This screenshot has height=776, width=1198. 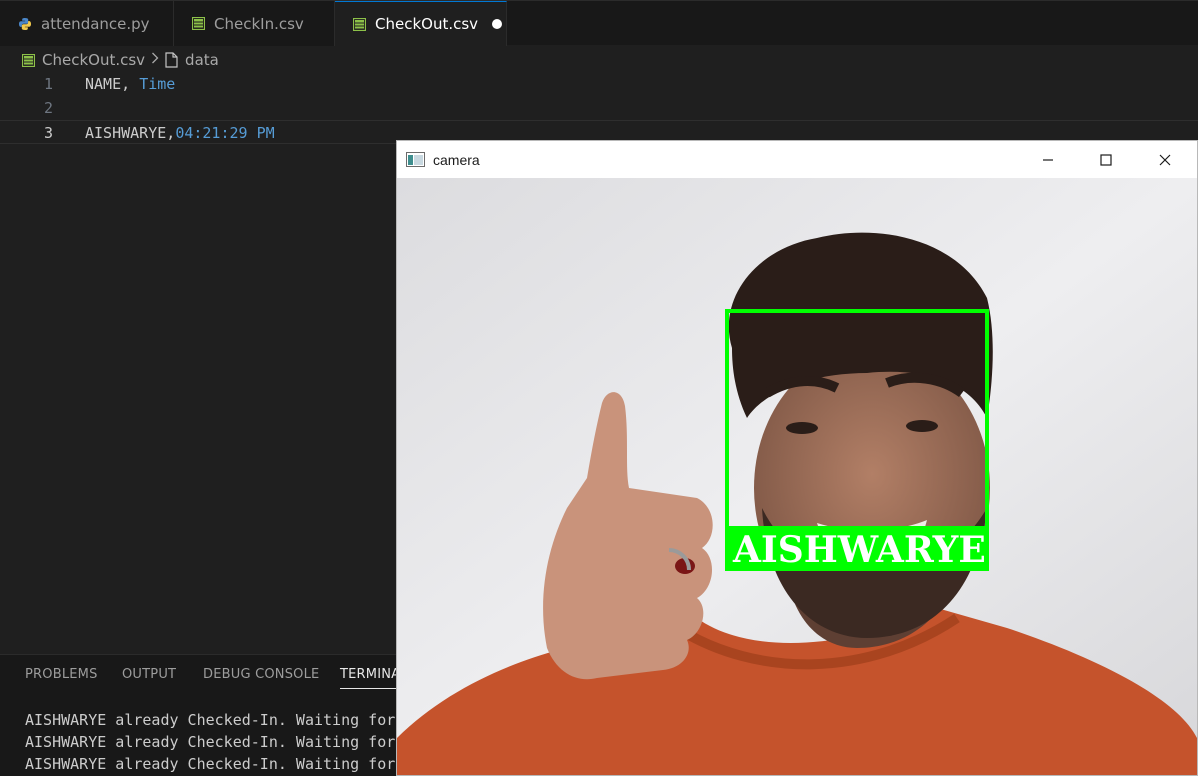 What do you see at coordinates (48, 84) in the screenshot?
I see `line-number: 1` at bounding box center [48, 84].